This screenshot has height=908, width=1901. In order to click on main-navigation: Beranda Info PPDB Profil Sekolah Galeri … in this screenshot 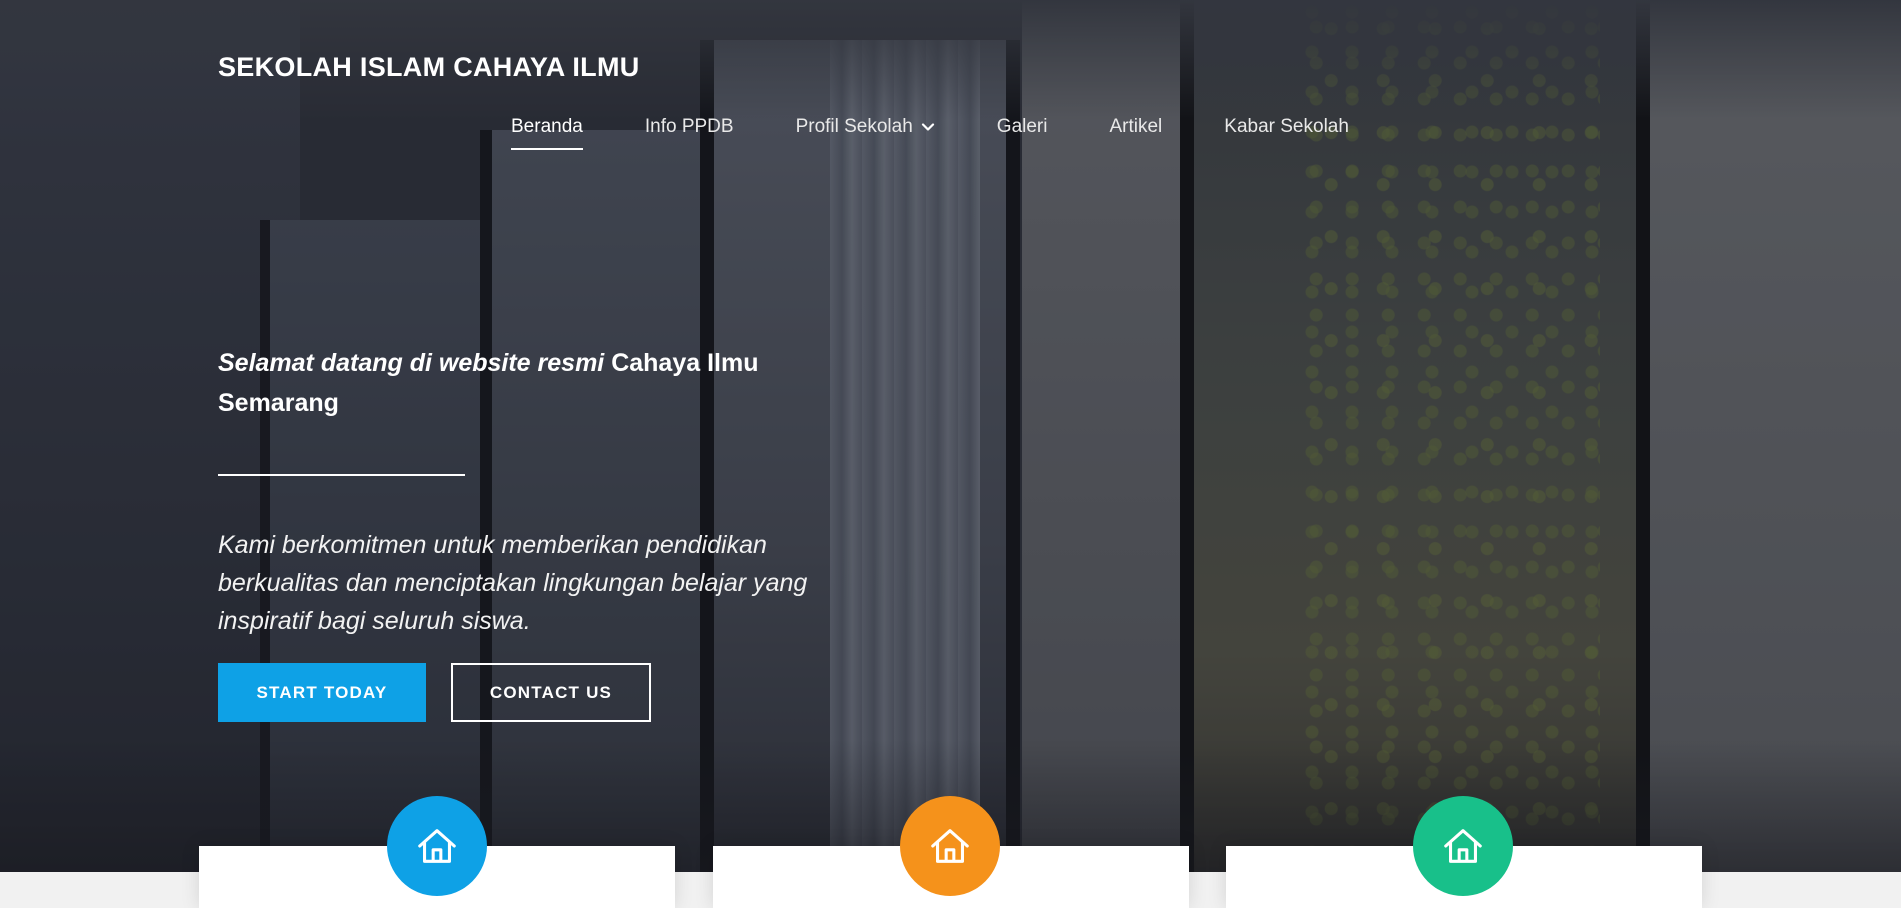, I will do `click(930, 133)`.